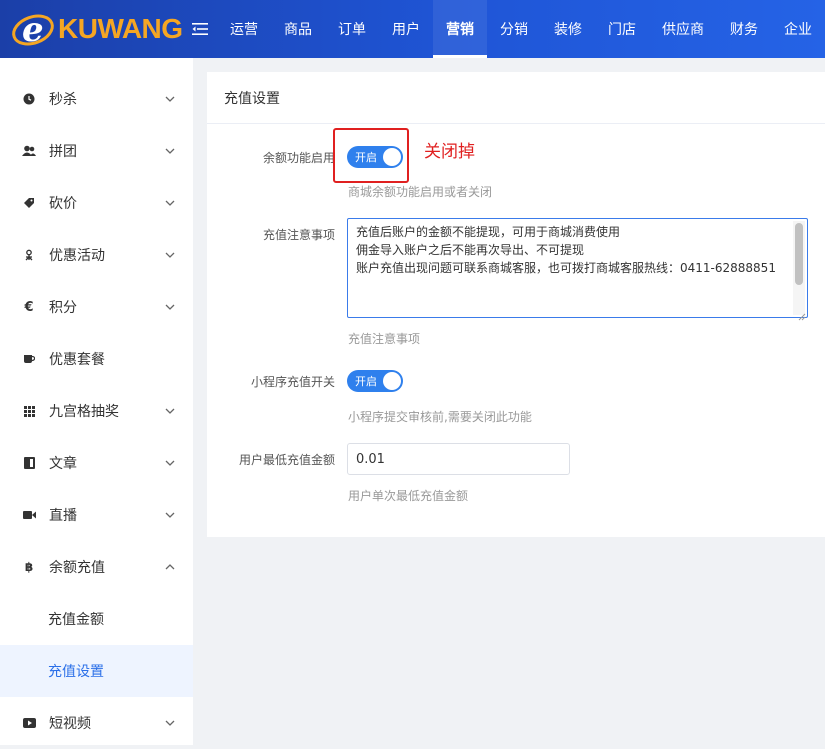 This screenshot has height=749, width=825. I want to click on nav-item-stores: 门店, so click(622, 29).